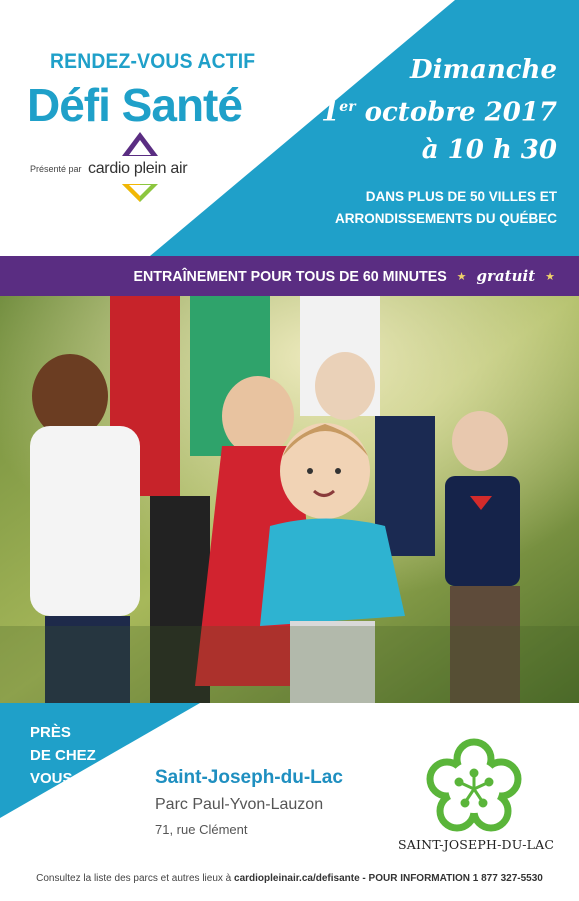 The image size is (579, 901). I want to click on event-date-line: 1er octobre 2017, so click(439, 112).